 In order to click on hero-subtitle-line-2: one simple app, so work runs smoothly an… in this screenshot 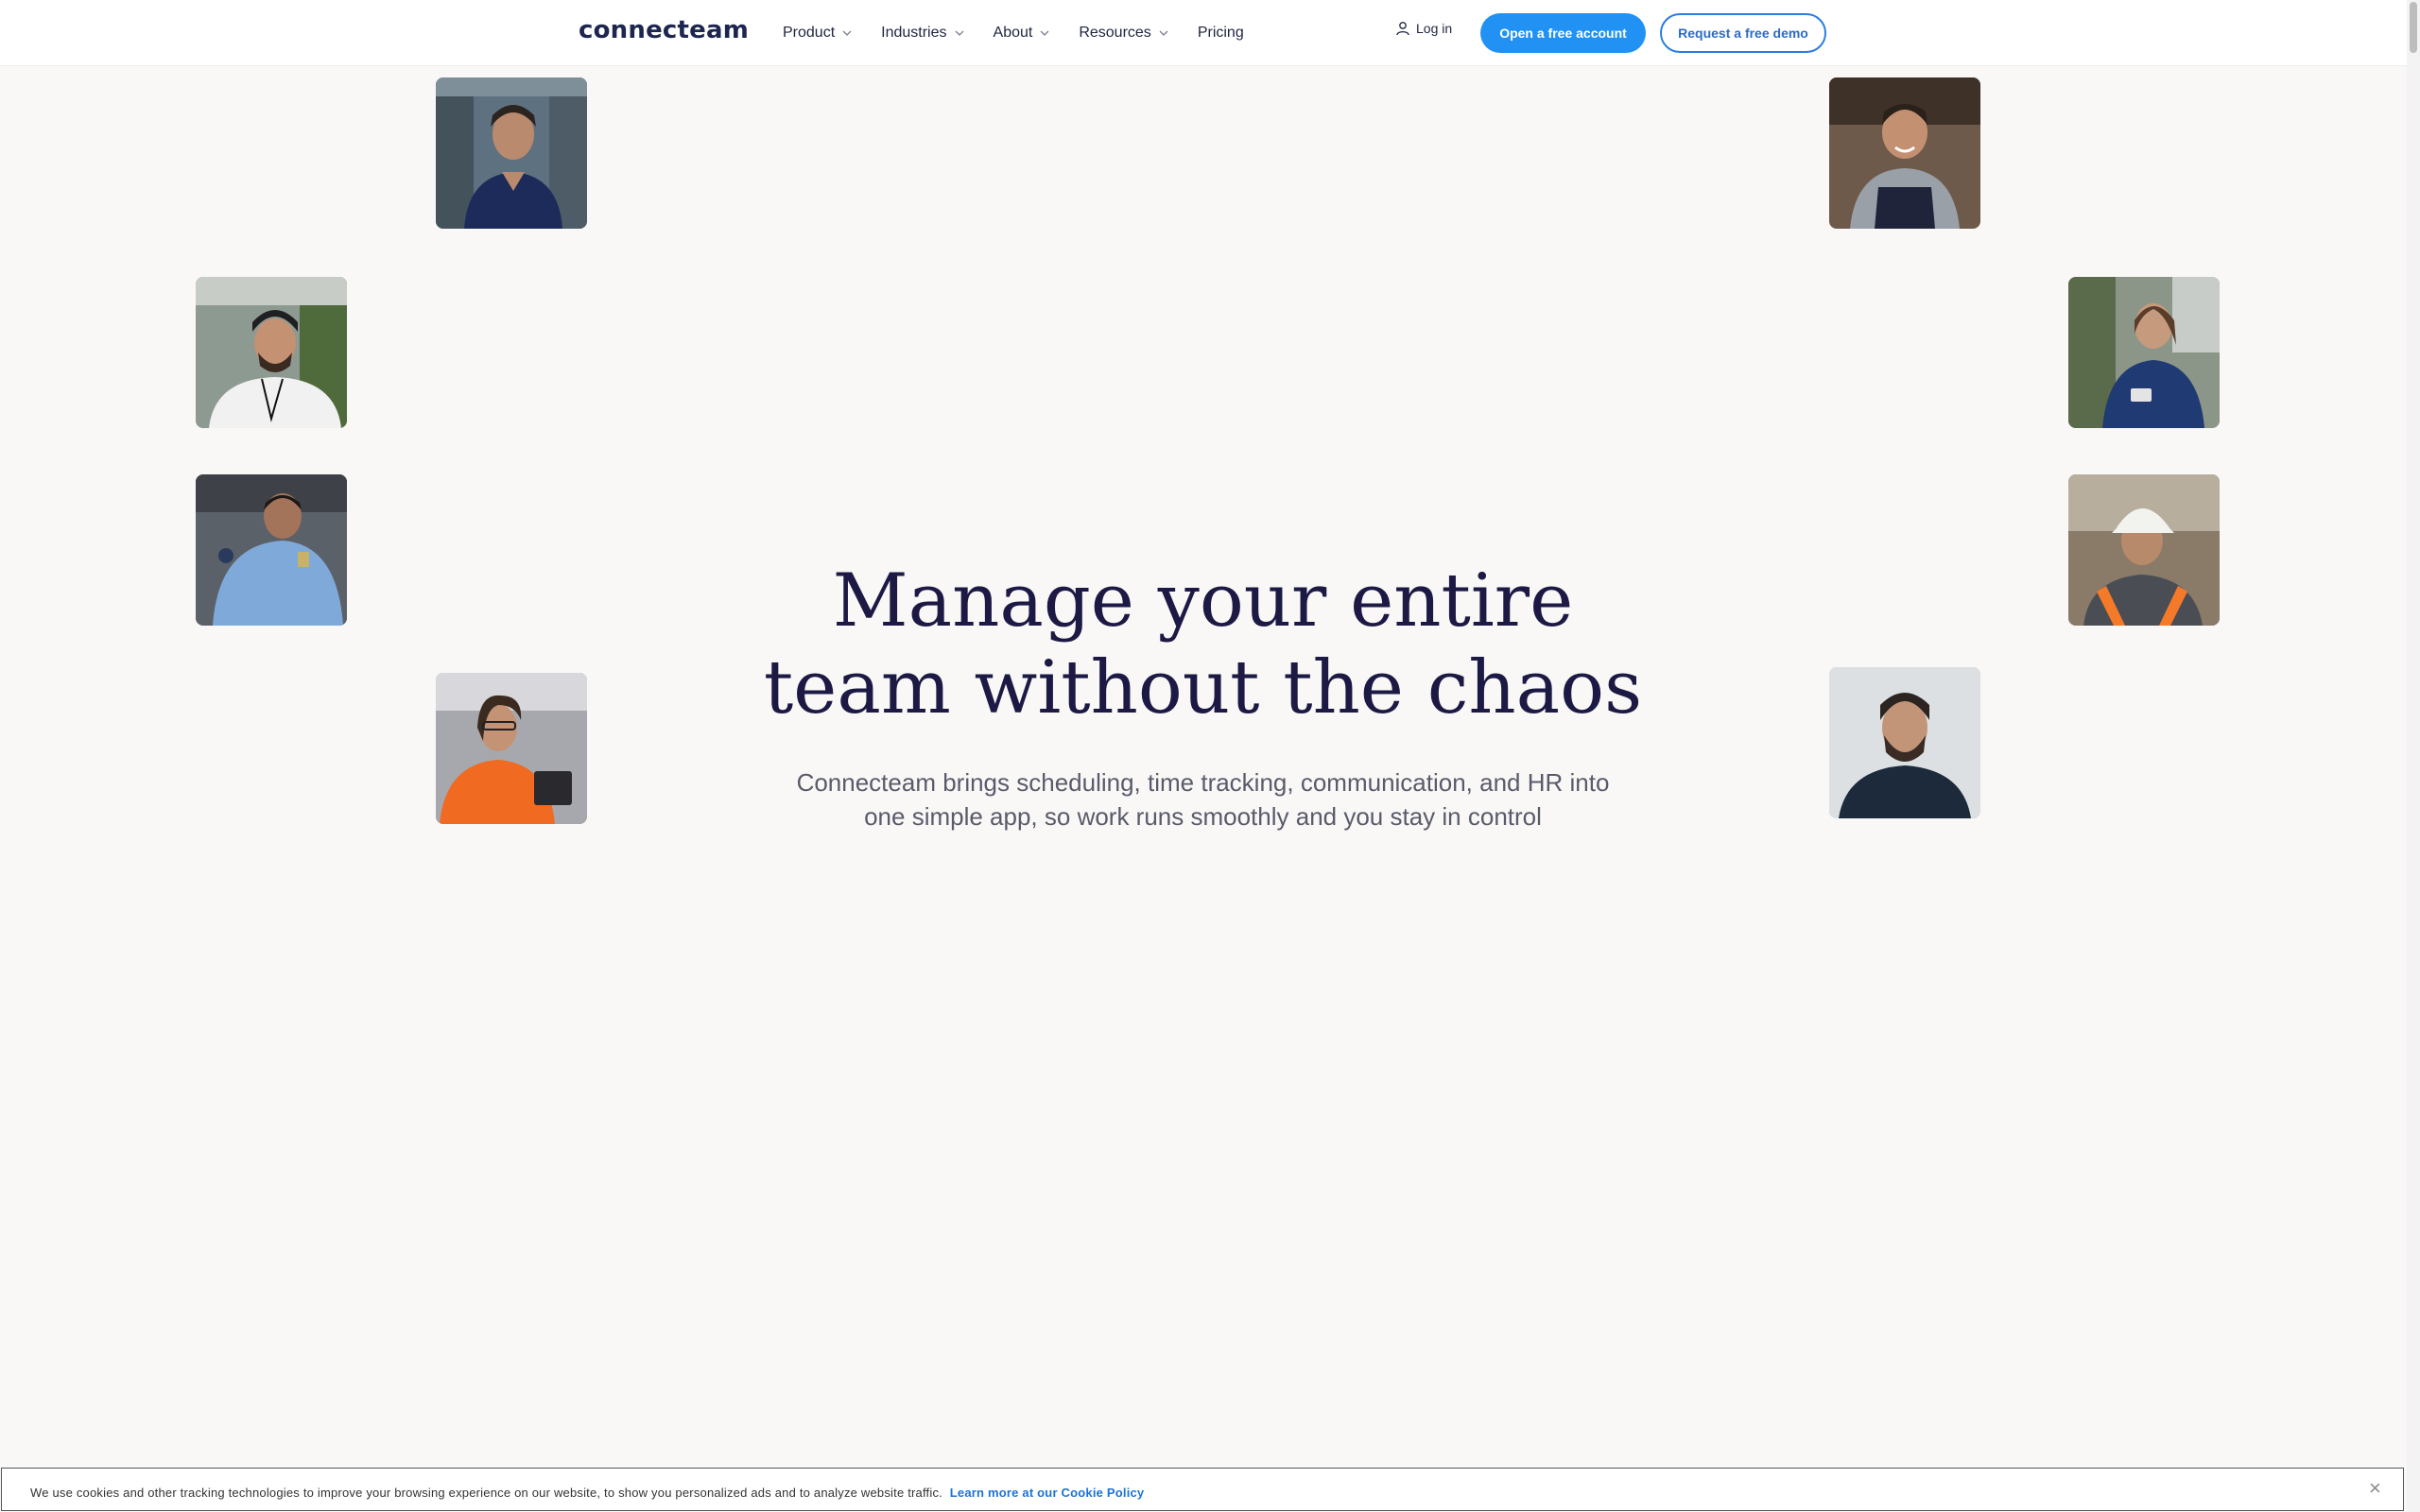, I will do `click(1203, 816)`.